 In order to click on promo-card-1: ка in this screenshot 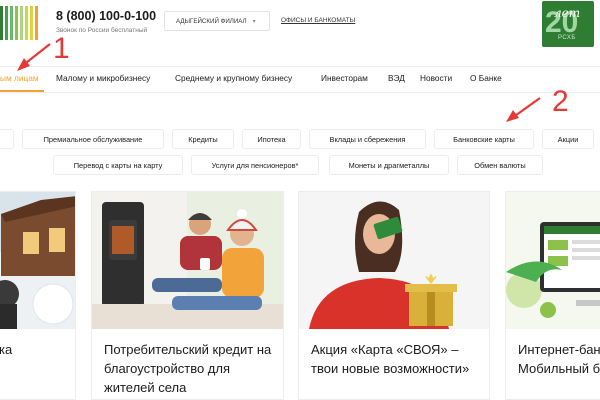, I will do `click(38, 295)`.